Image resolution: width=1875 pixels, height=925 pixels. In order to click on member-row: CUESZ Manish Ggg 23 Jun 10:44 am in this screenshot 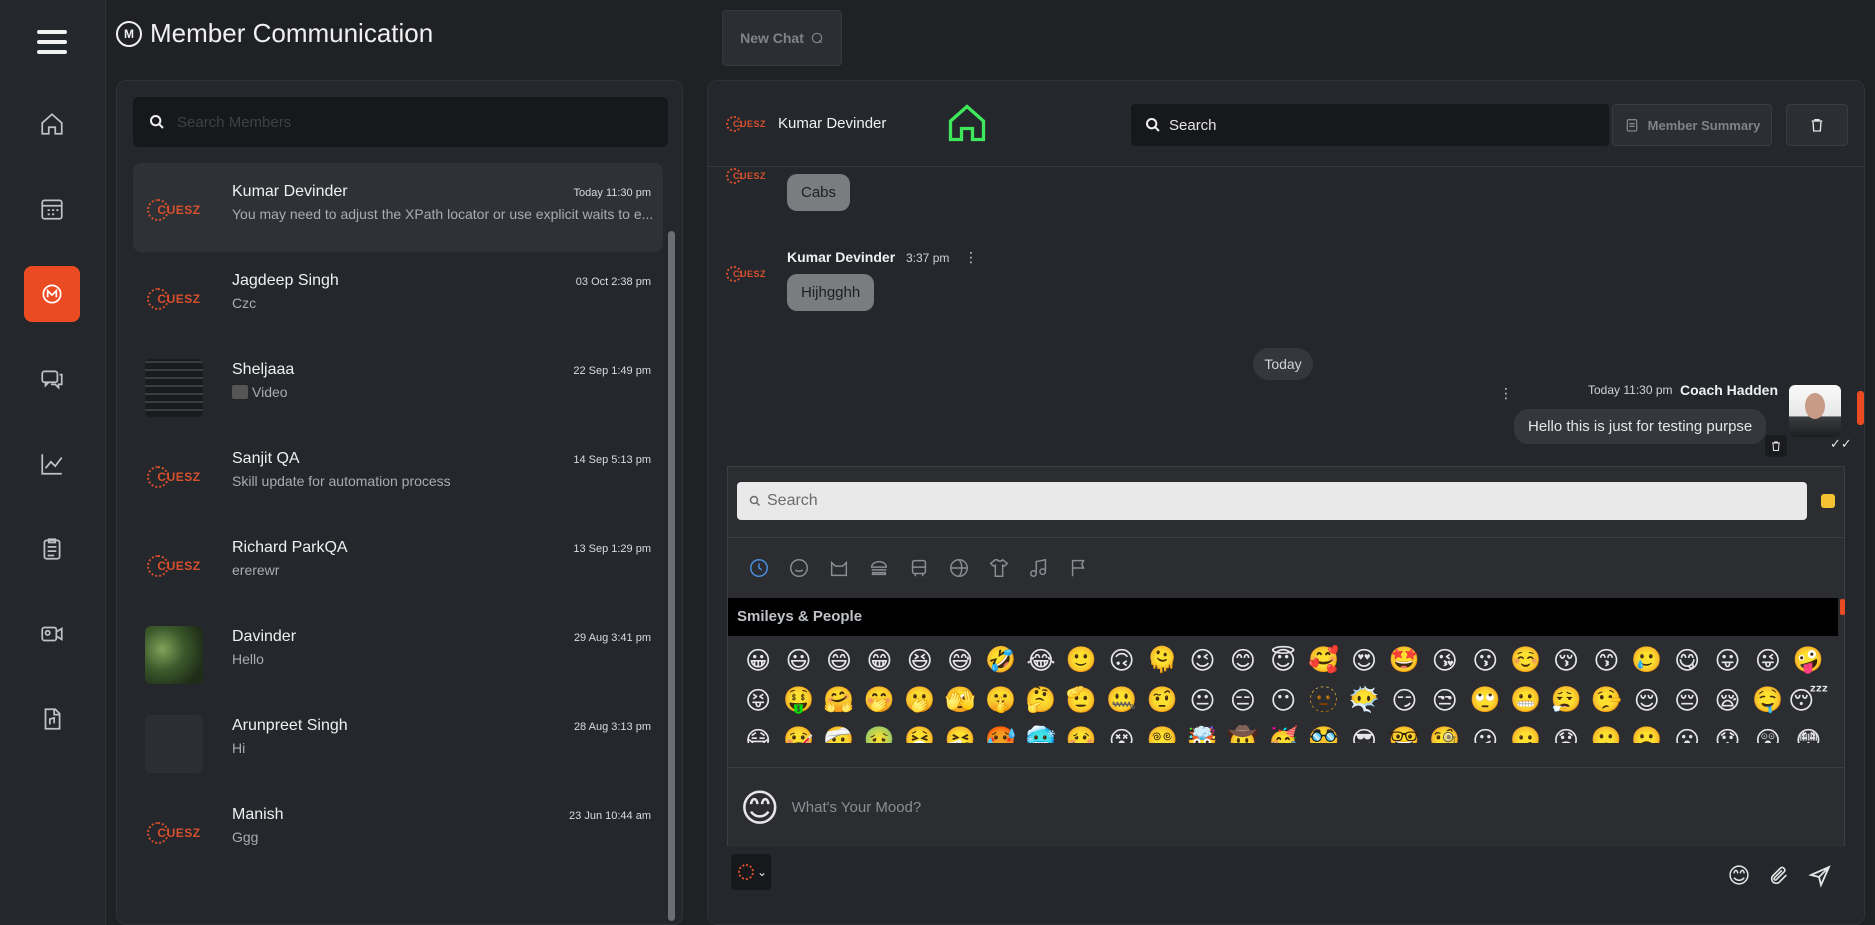, I will do `click(398, 830)`.